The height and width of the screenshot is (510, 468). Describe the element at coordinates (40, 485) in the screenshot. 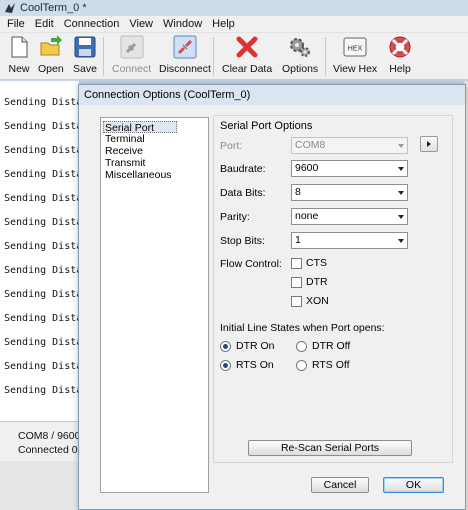

I see `window-bottom` at that location.